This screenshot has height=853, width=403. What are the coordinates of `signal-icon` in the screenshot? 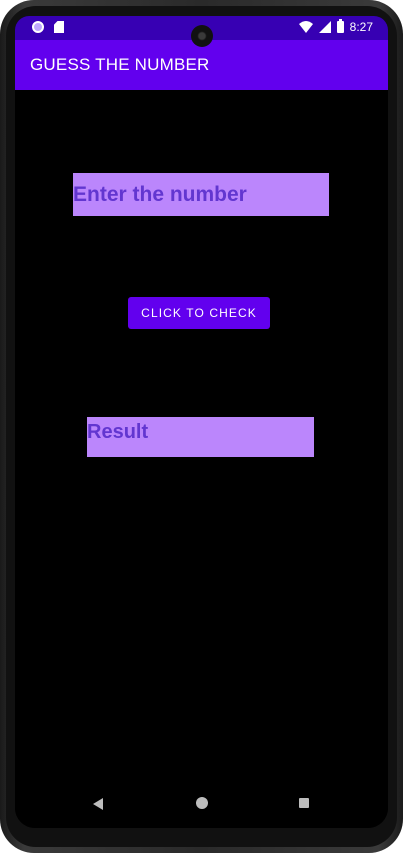 It's located at (324, 27).